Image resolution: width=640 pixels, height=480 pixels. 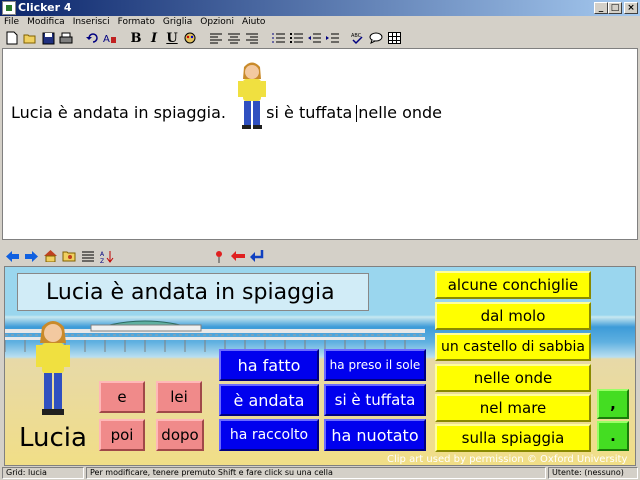 I want to click on home-icon, so click(x=50, y=256).